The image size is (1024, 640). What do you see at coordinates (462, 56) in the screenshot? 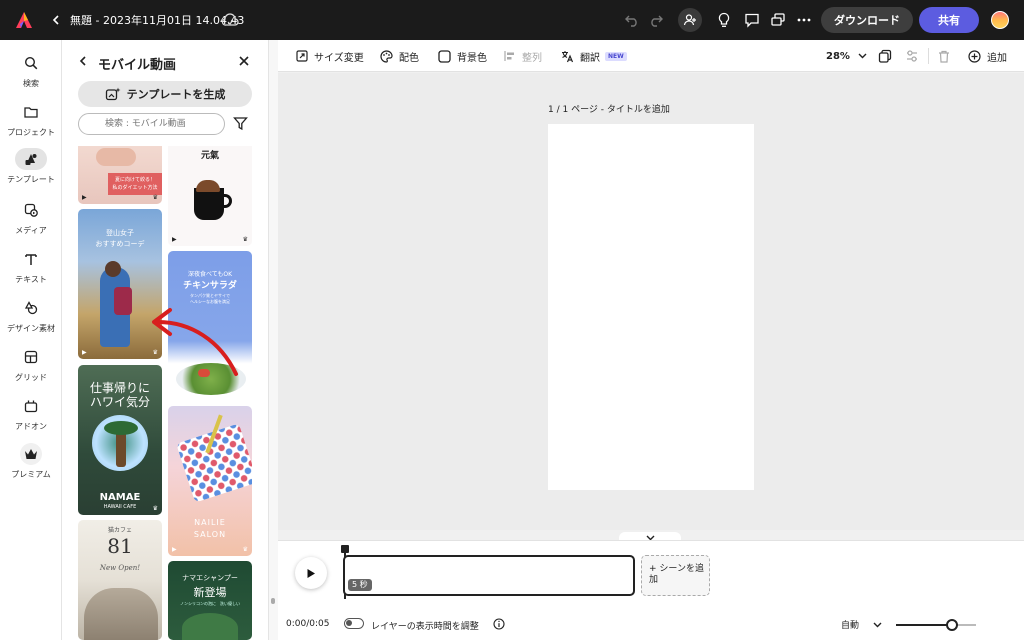
I see `background-color-button: 背景色` at bounding box center [462, 56].